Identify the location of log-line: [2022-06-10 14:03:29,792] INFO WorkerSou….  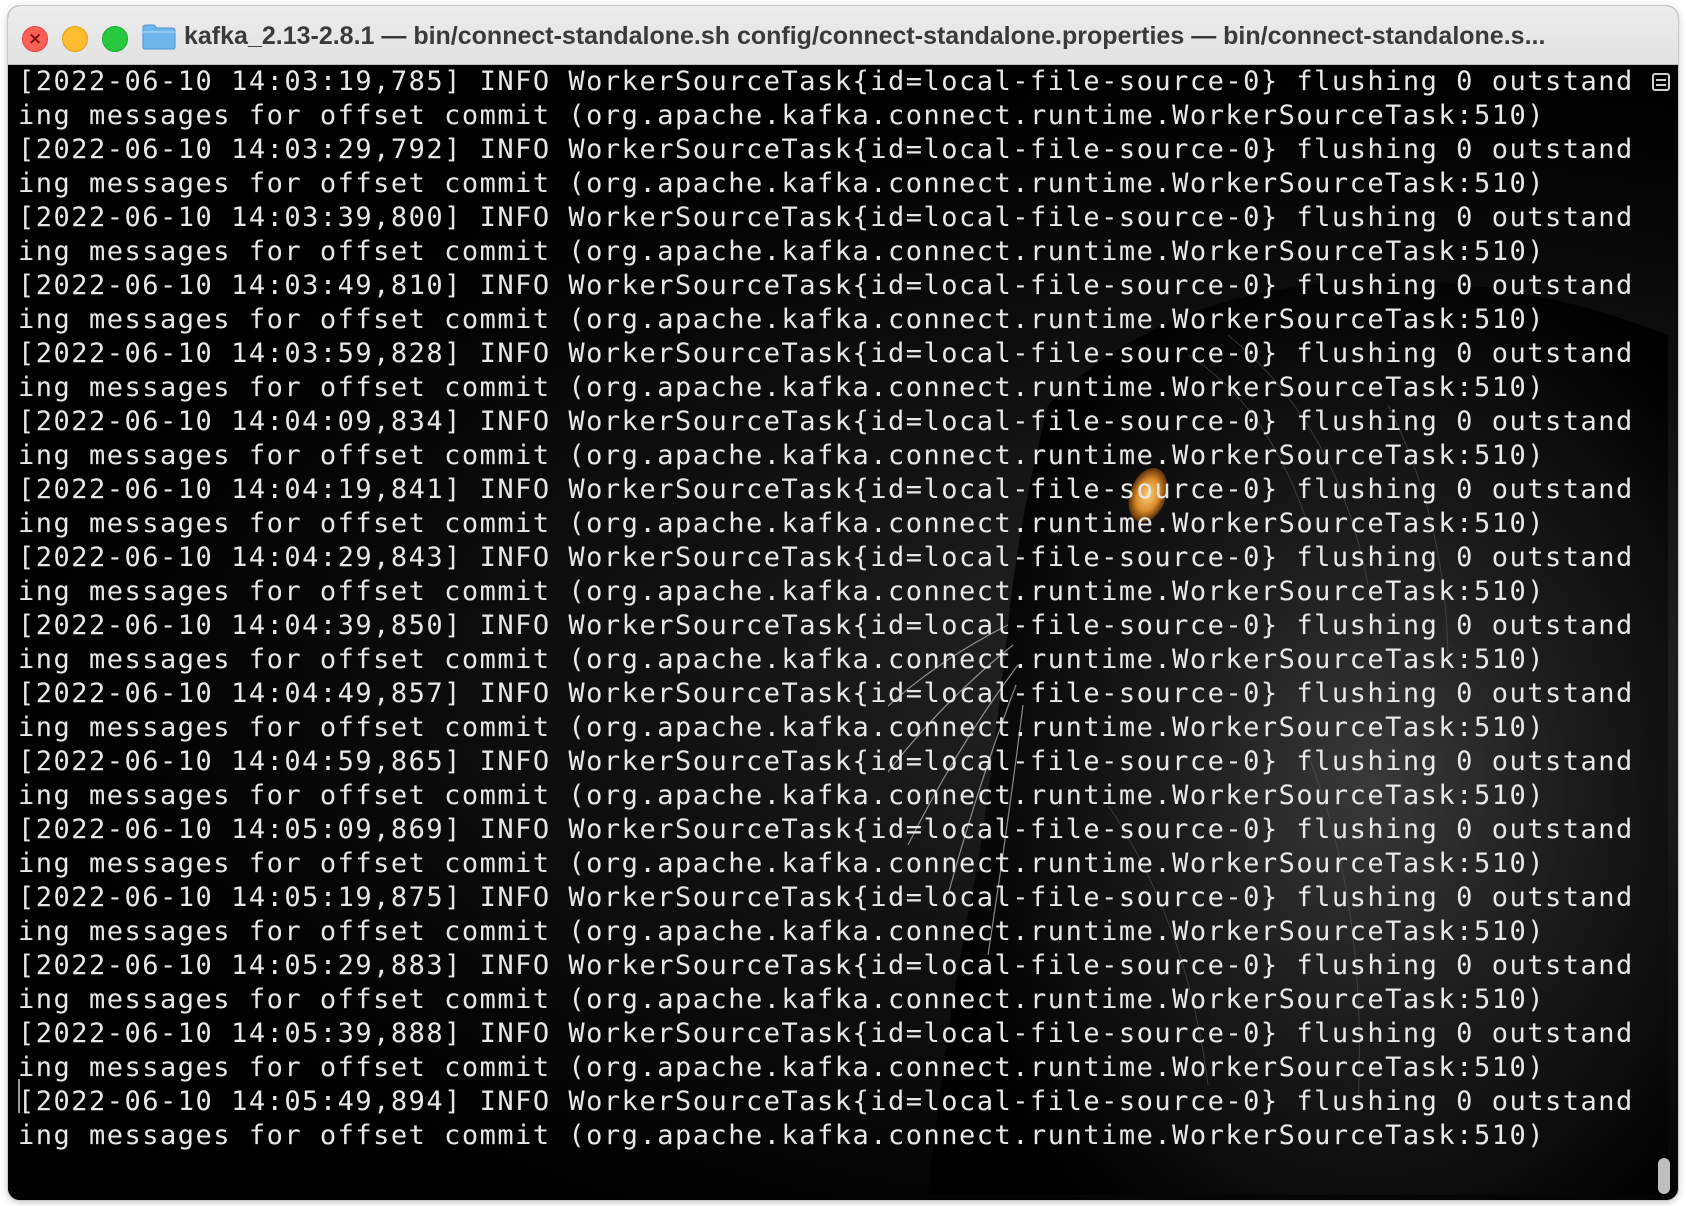
(826, 166).